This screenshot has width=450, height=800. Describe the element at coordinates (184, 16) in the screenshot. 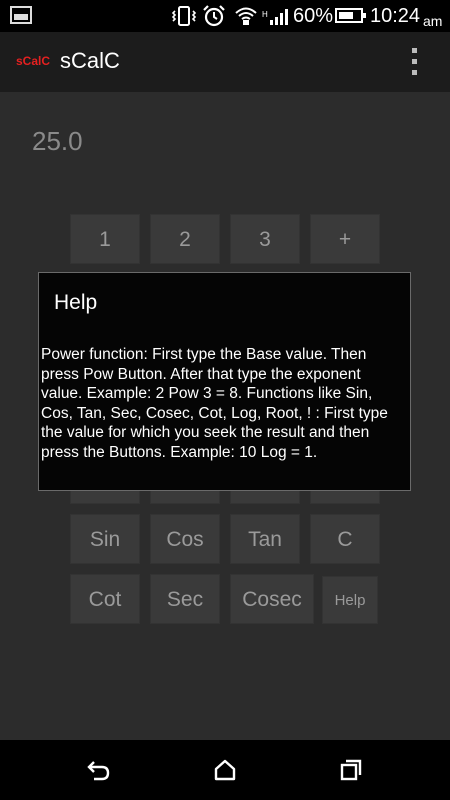

I see `vibrate-icon` at that location.